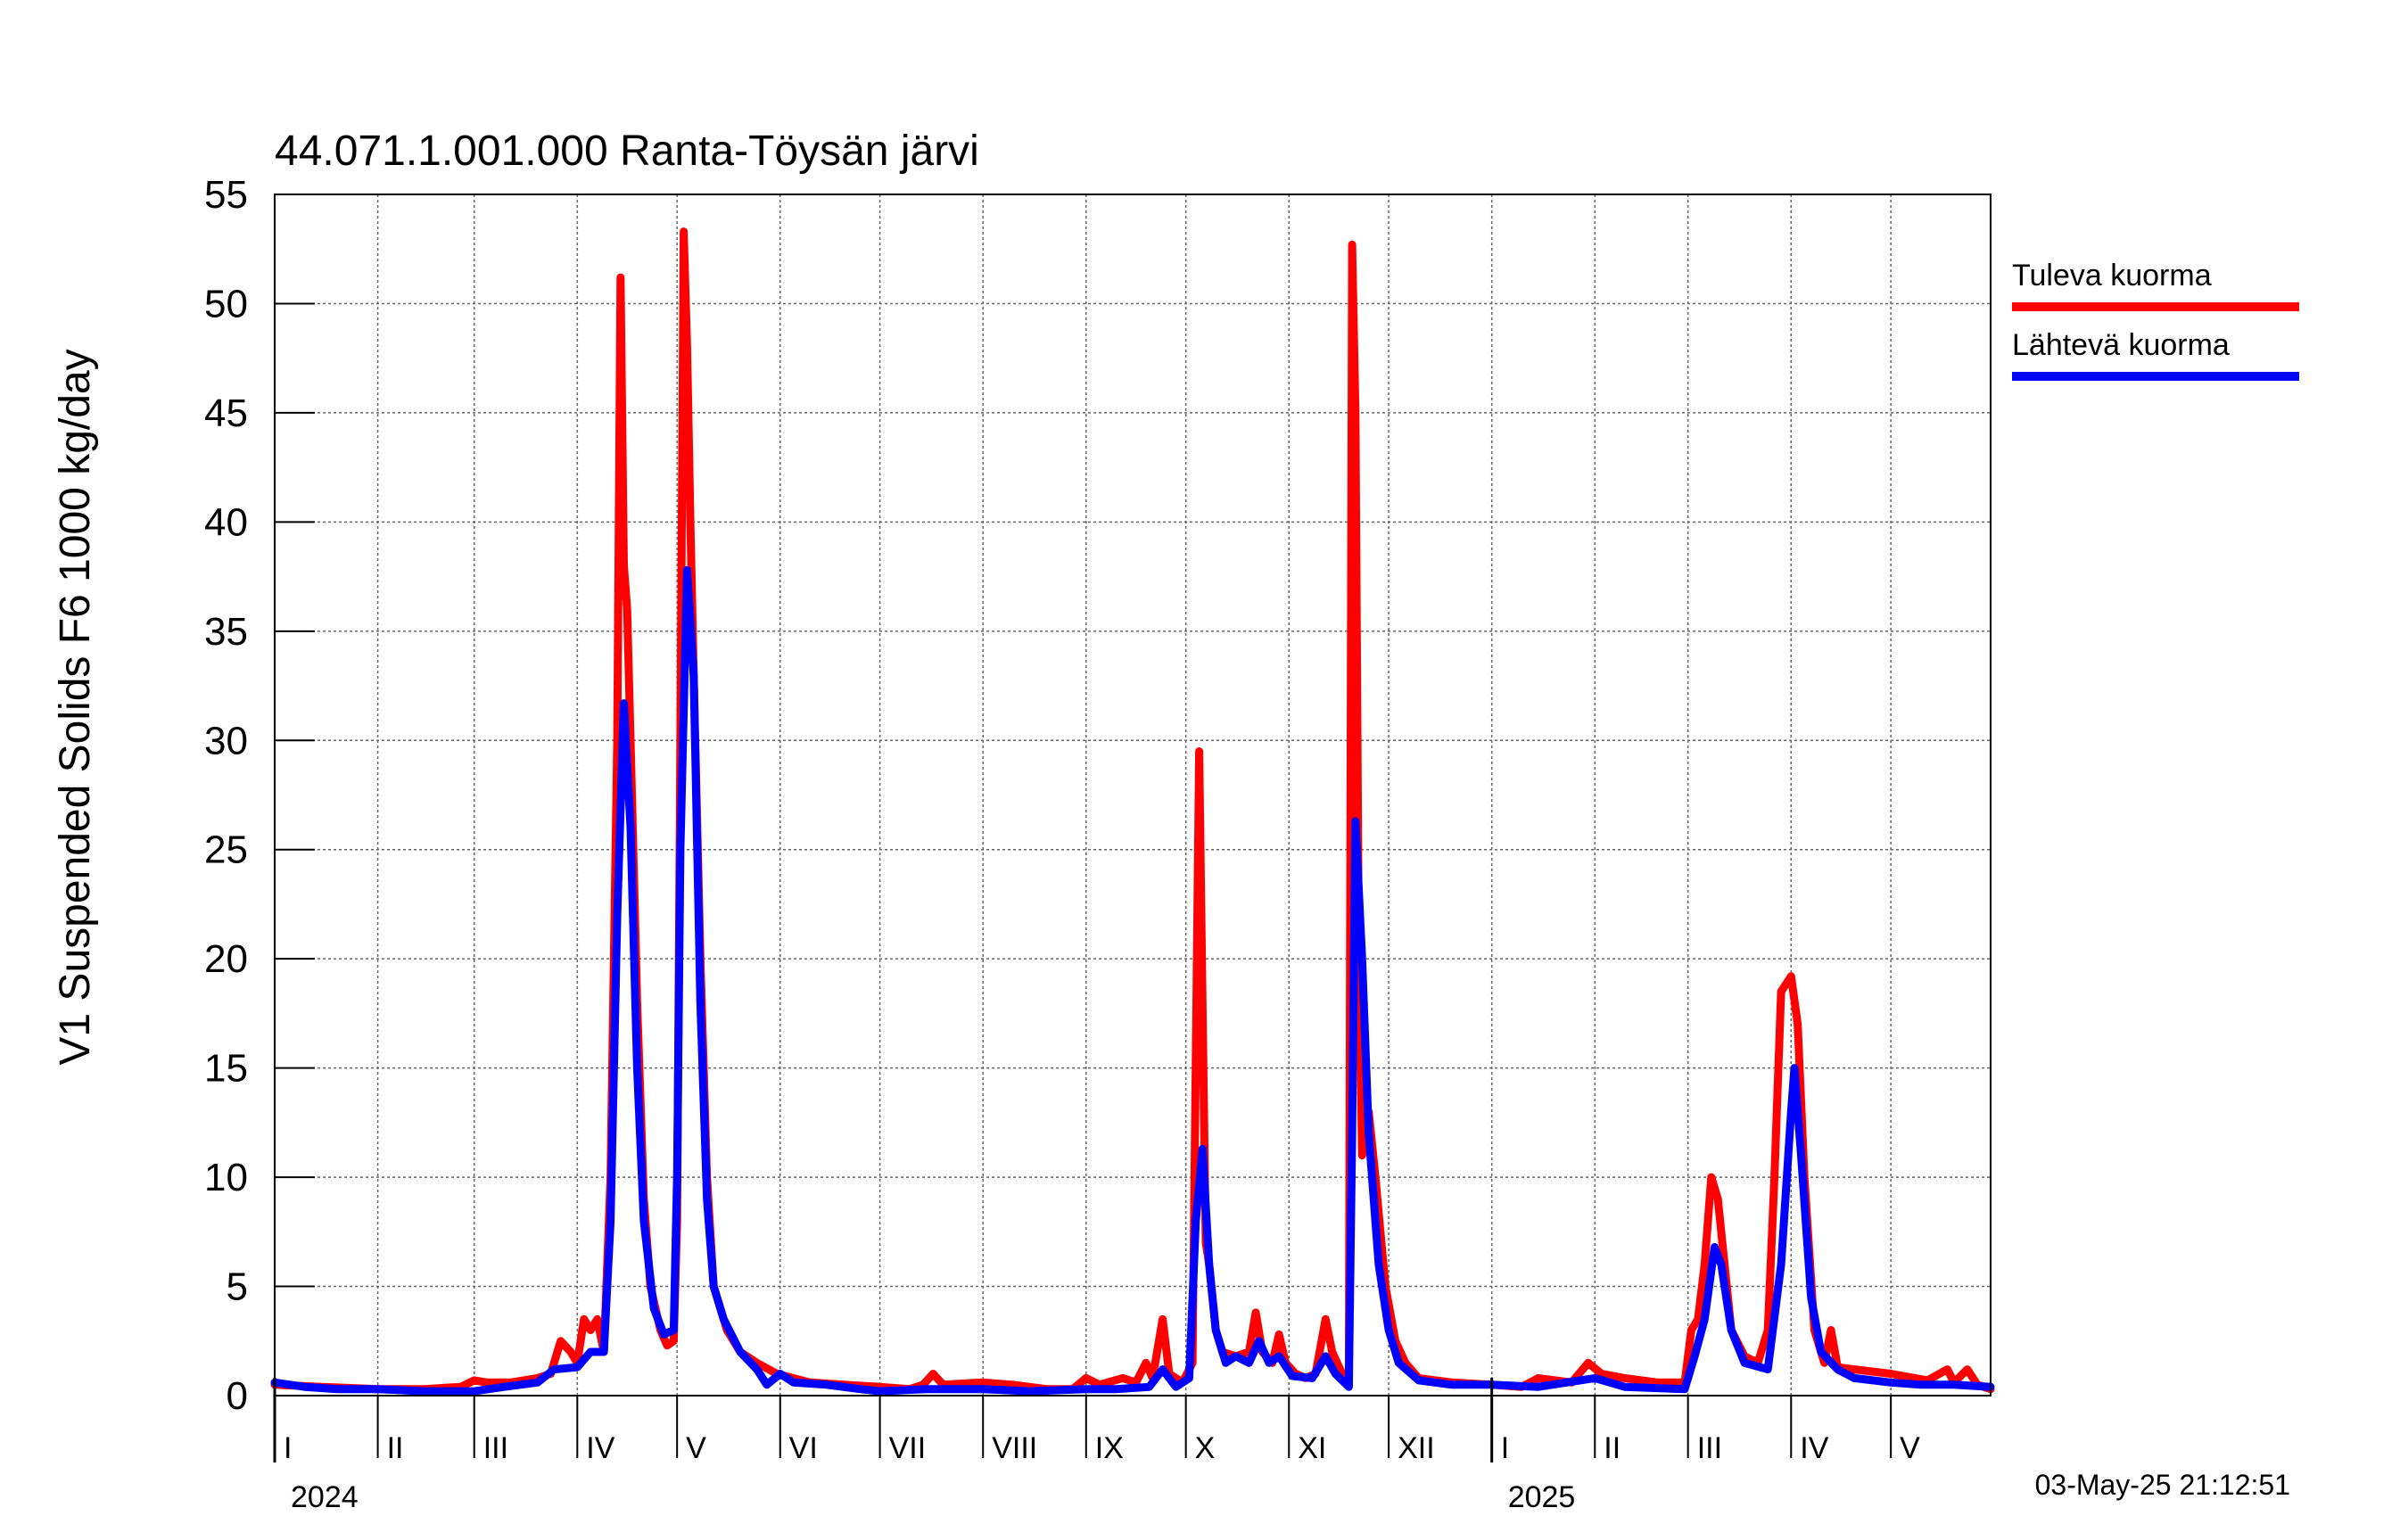  Describe the element at coordinates (237, 1287) in the screenshot. I see `y-tick-label: 5` at that location.